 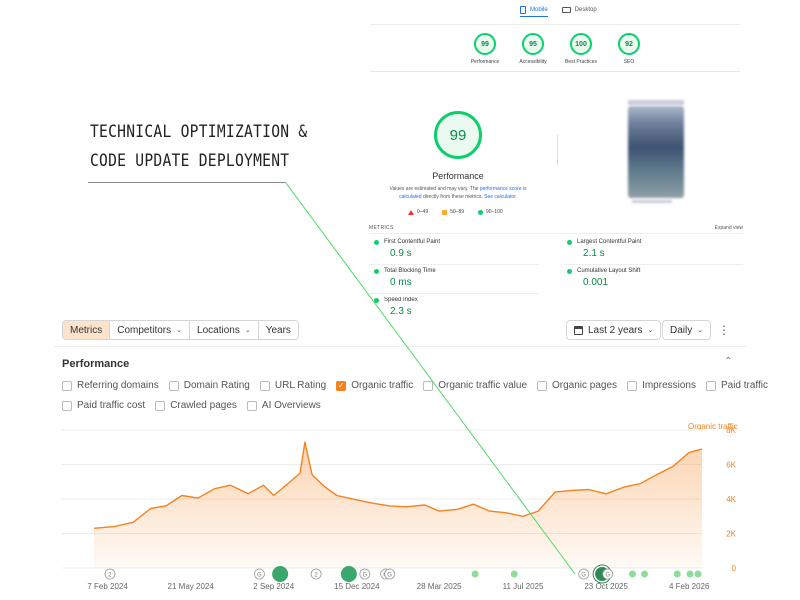 What do you see at coordinates (401, 282) in the screenshot?
I see `metric-value: 0 ms` at bounding box center [401, 282].